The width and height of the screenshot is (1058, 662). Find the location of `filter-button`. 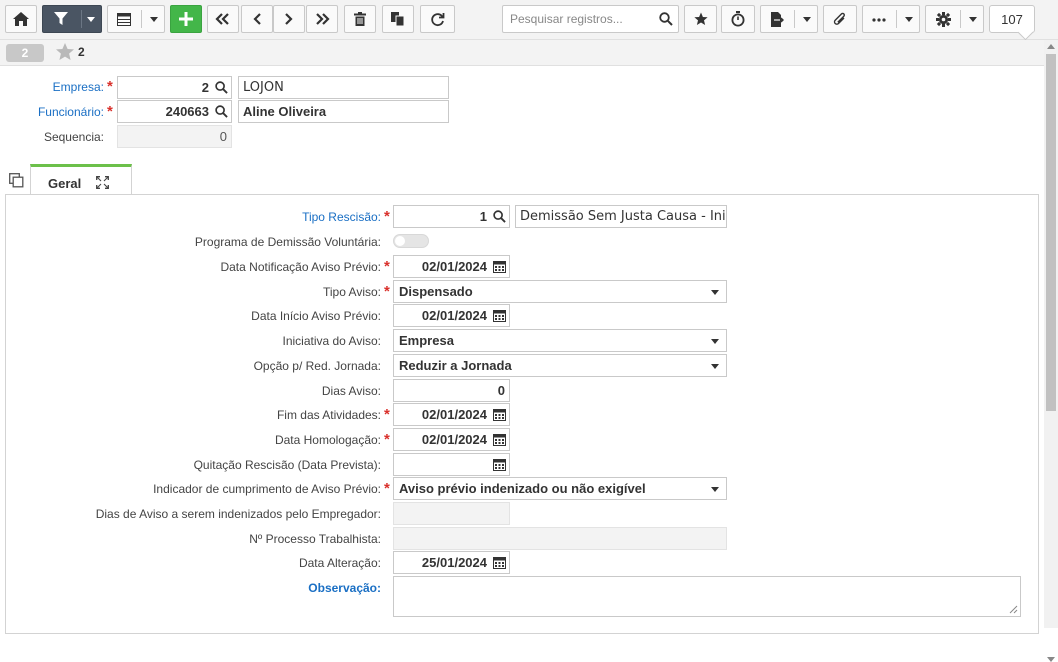

filter-button is located at coordinates (72, 19).